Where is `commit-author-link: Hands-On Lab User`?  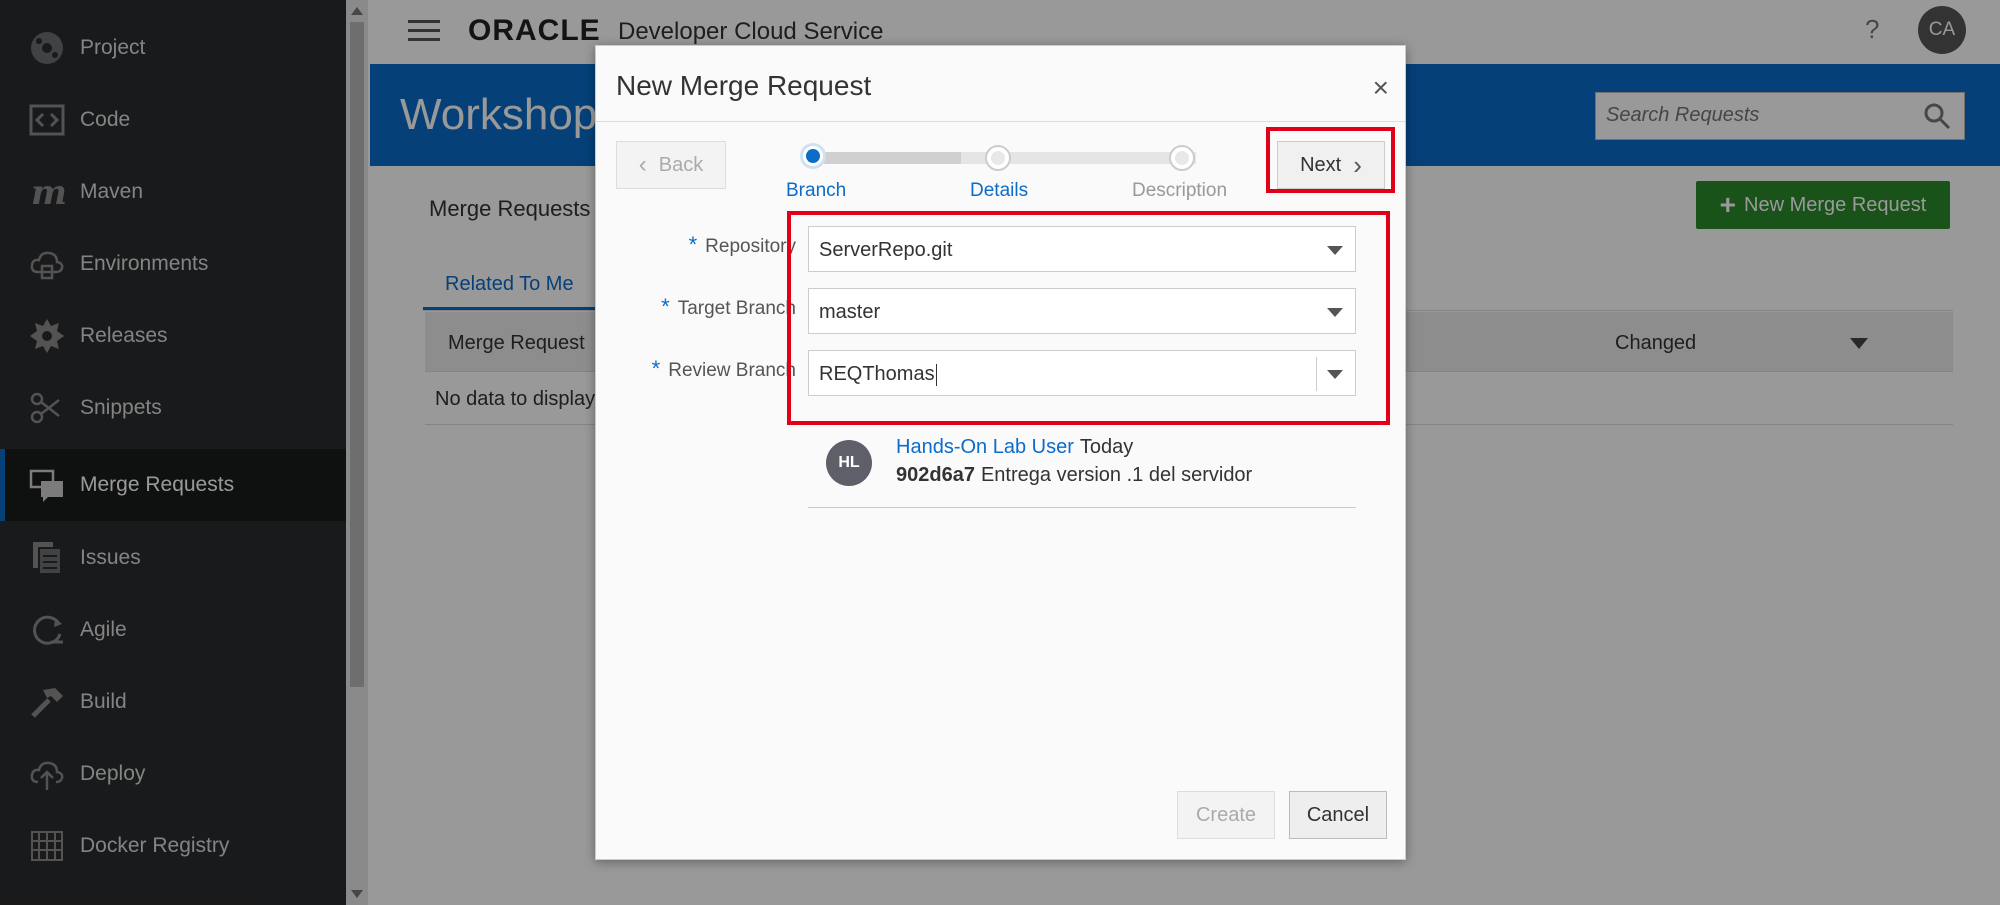
commit-author-link: Hands-On Lab User is located at coordinates (985, 447).